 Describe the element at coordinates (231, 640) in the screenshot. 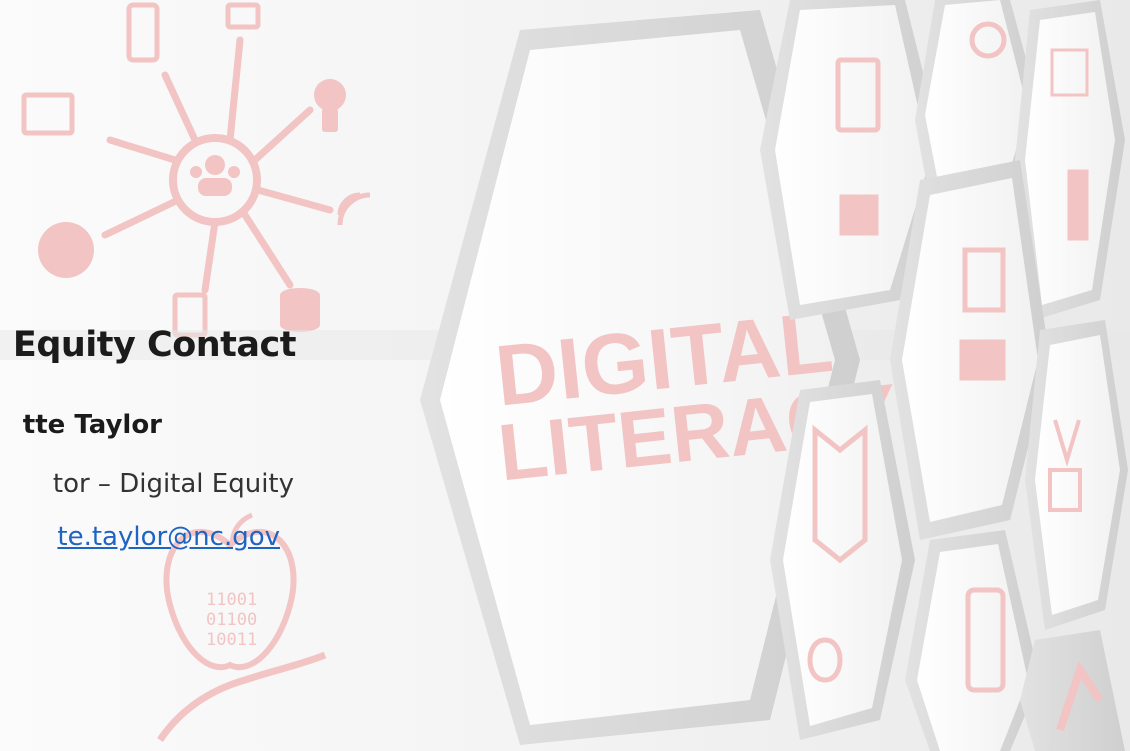

I see `svg-text: 10011` at that location.